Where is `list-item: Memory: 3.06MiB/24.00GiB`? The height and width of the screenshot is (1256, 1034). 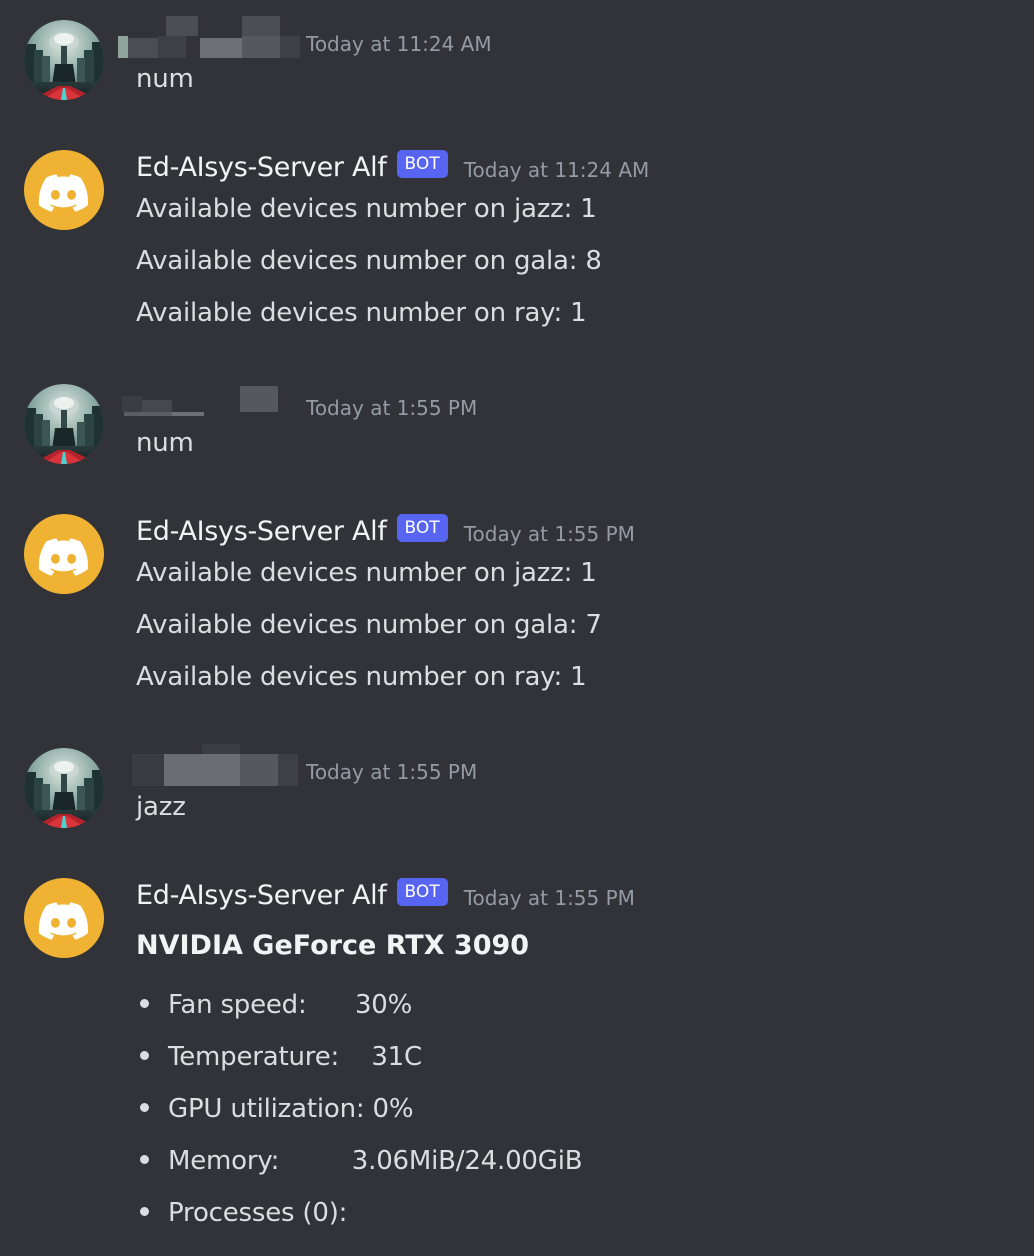 list-item: Memory: 3.06MiB/24.00GiB is located at coordinates (359, 1161).